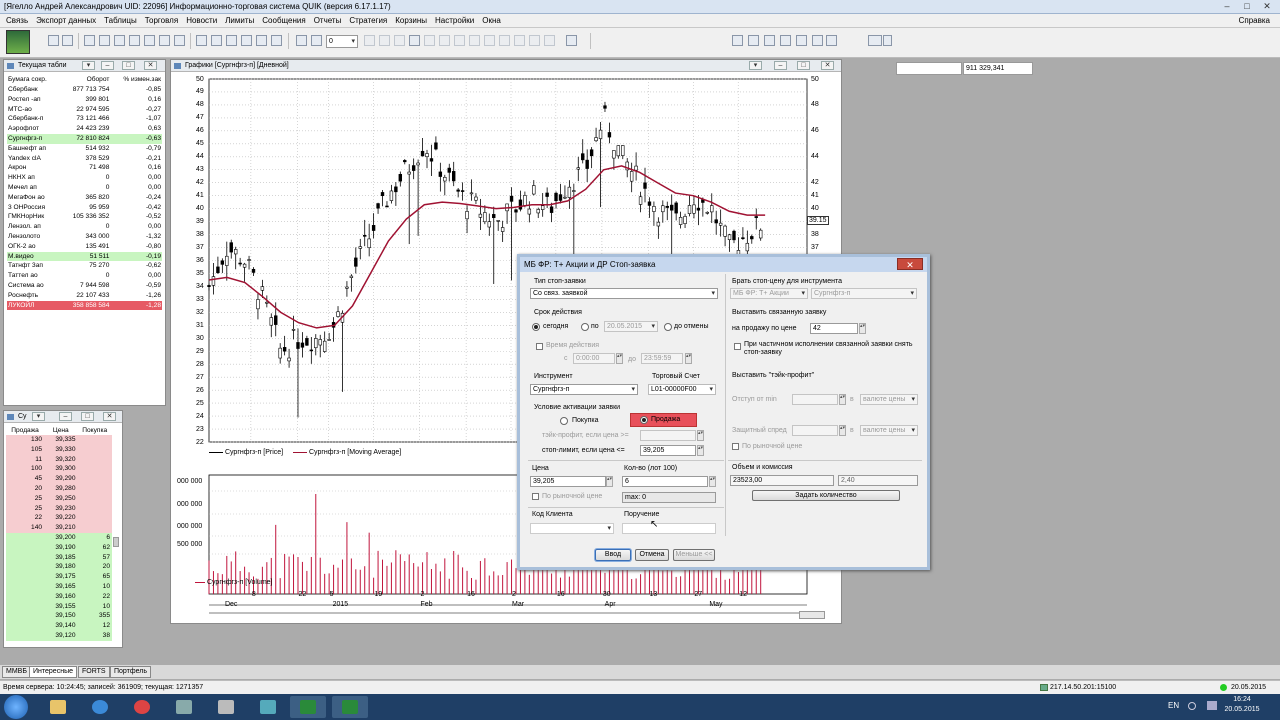 The image size is (1280, 720). Describe the element at coordinates (85, 79) in the screenshot. I see `column-header: Оборот` at that location.